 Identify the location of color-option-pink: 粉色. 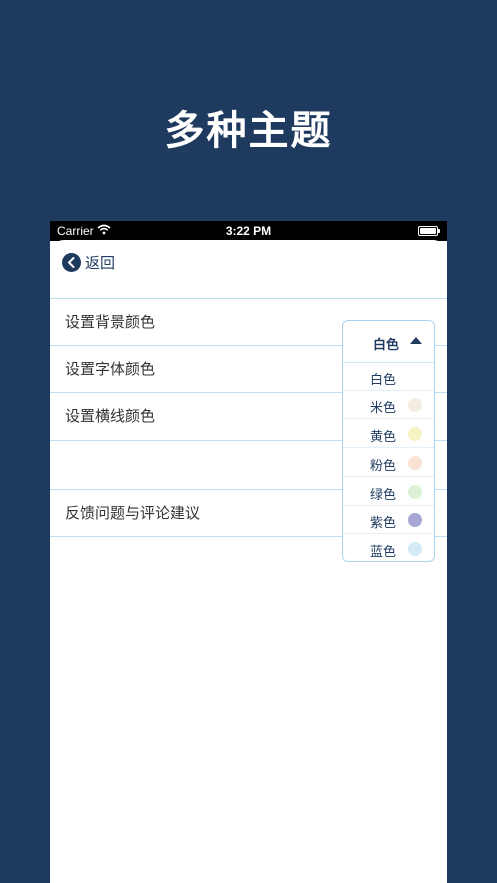
(388, 463).